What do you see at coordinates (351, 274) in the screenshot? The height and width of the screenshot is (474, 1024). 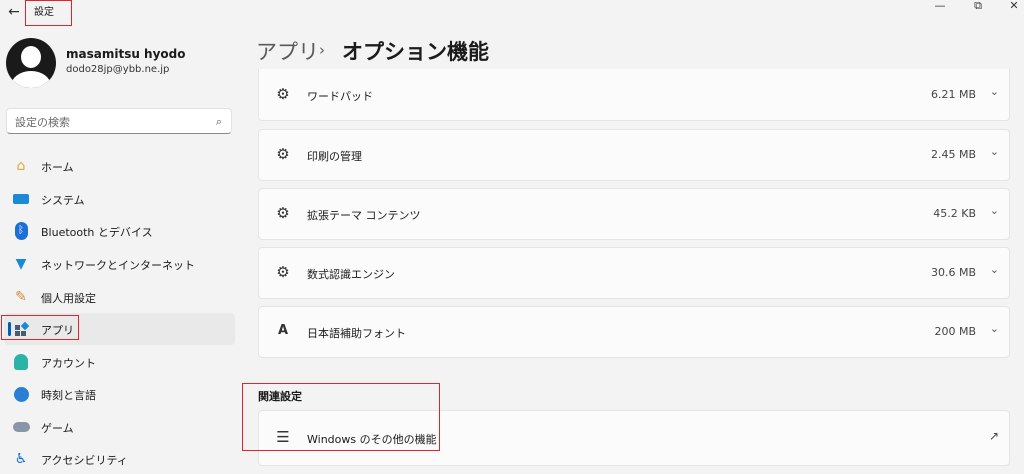 I see `feature-name: 数式認識エンジン` at bounding box center [351, 274].